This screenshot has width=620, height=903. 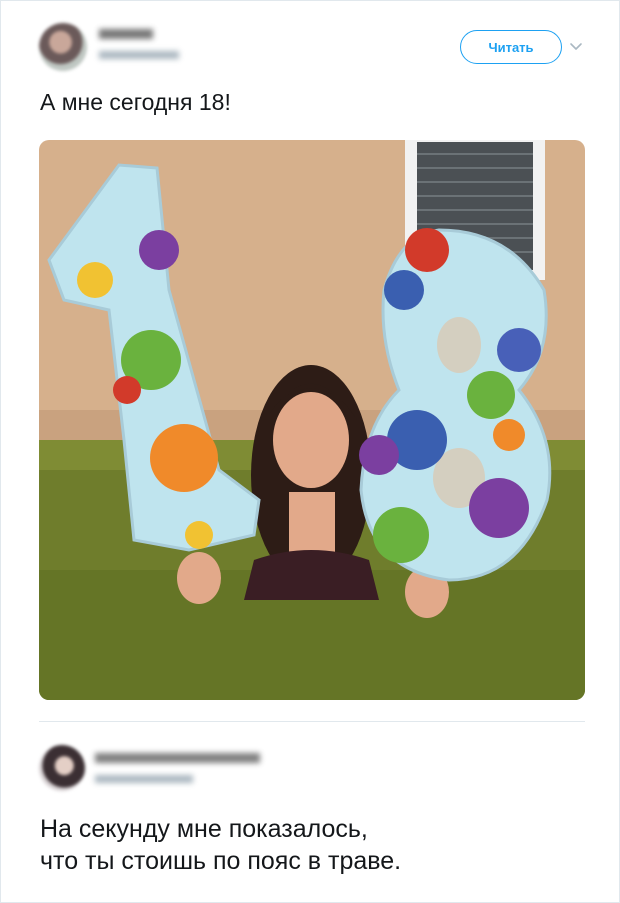 I want to click on author-handle-blurred, so click(x=139, y=55).